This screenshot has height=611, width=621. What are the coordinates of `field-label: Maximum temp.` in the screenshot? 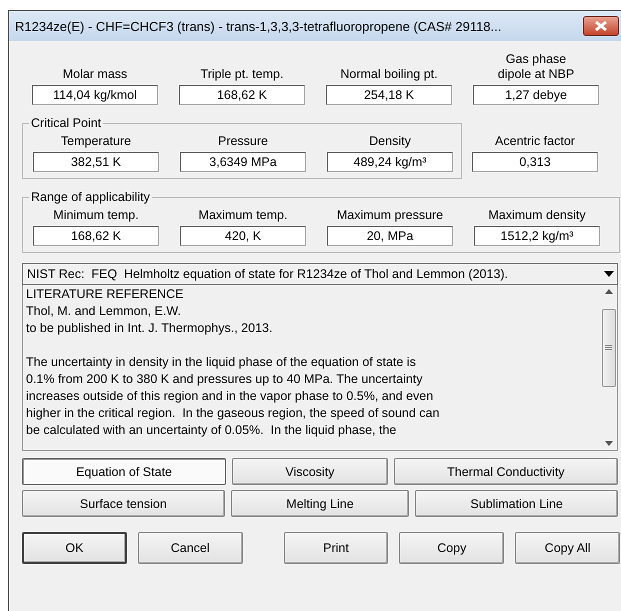 It's located at (243, 215).